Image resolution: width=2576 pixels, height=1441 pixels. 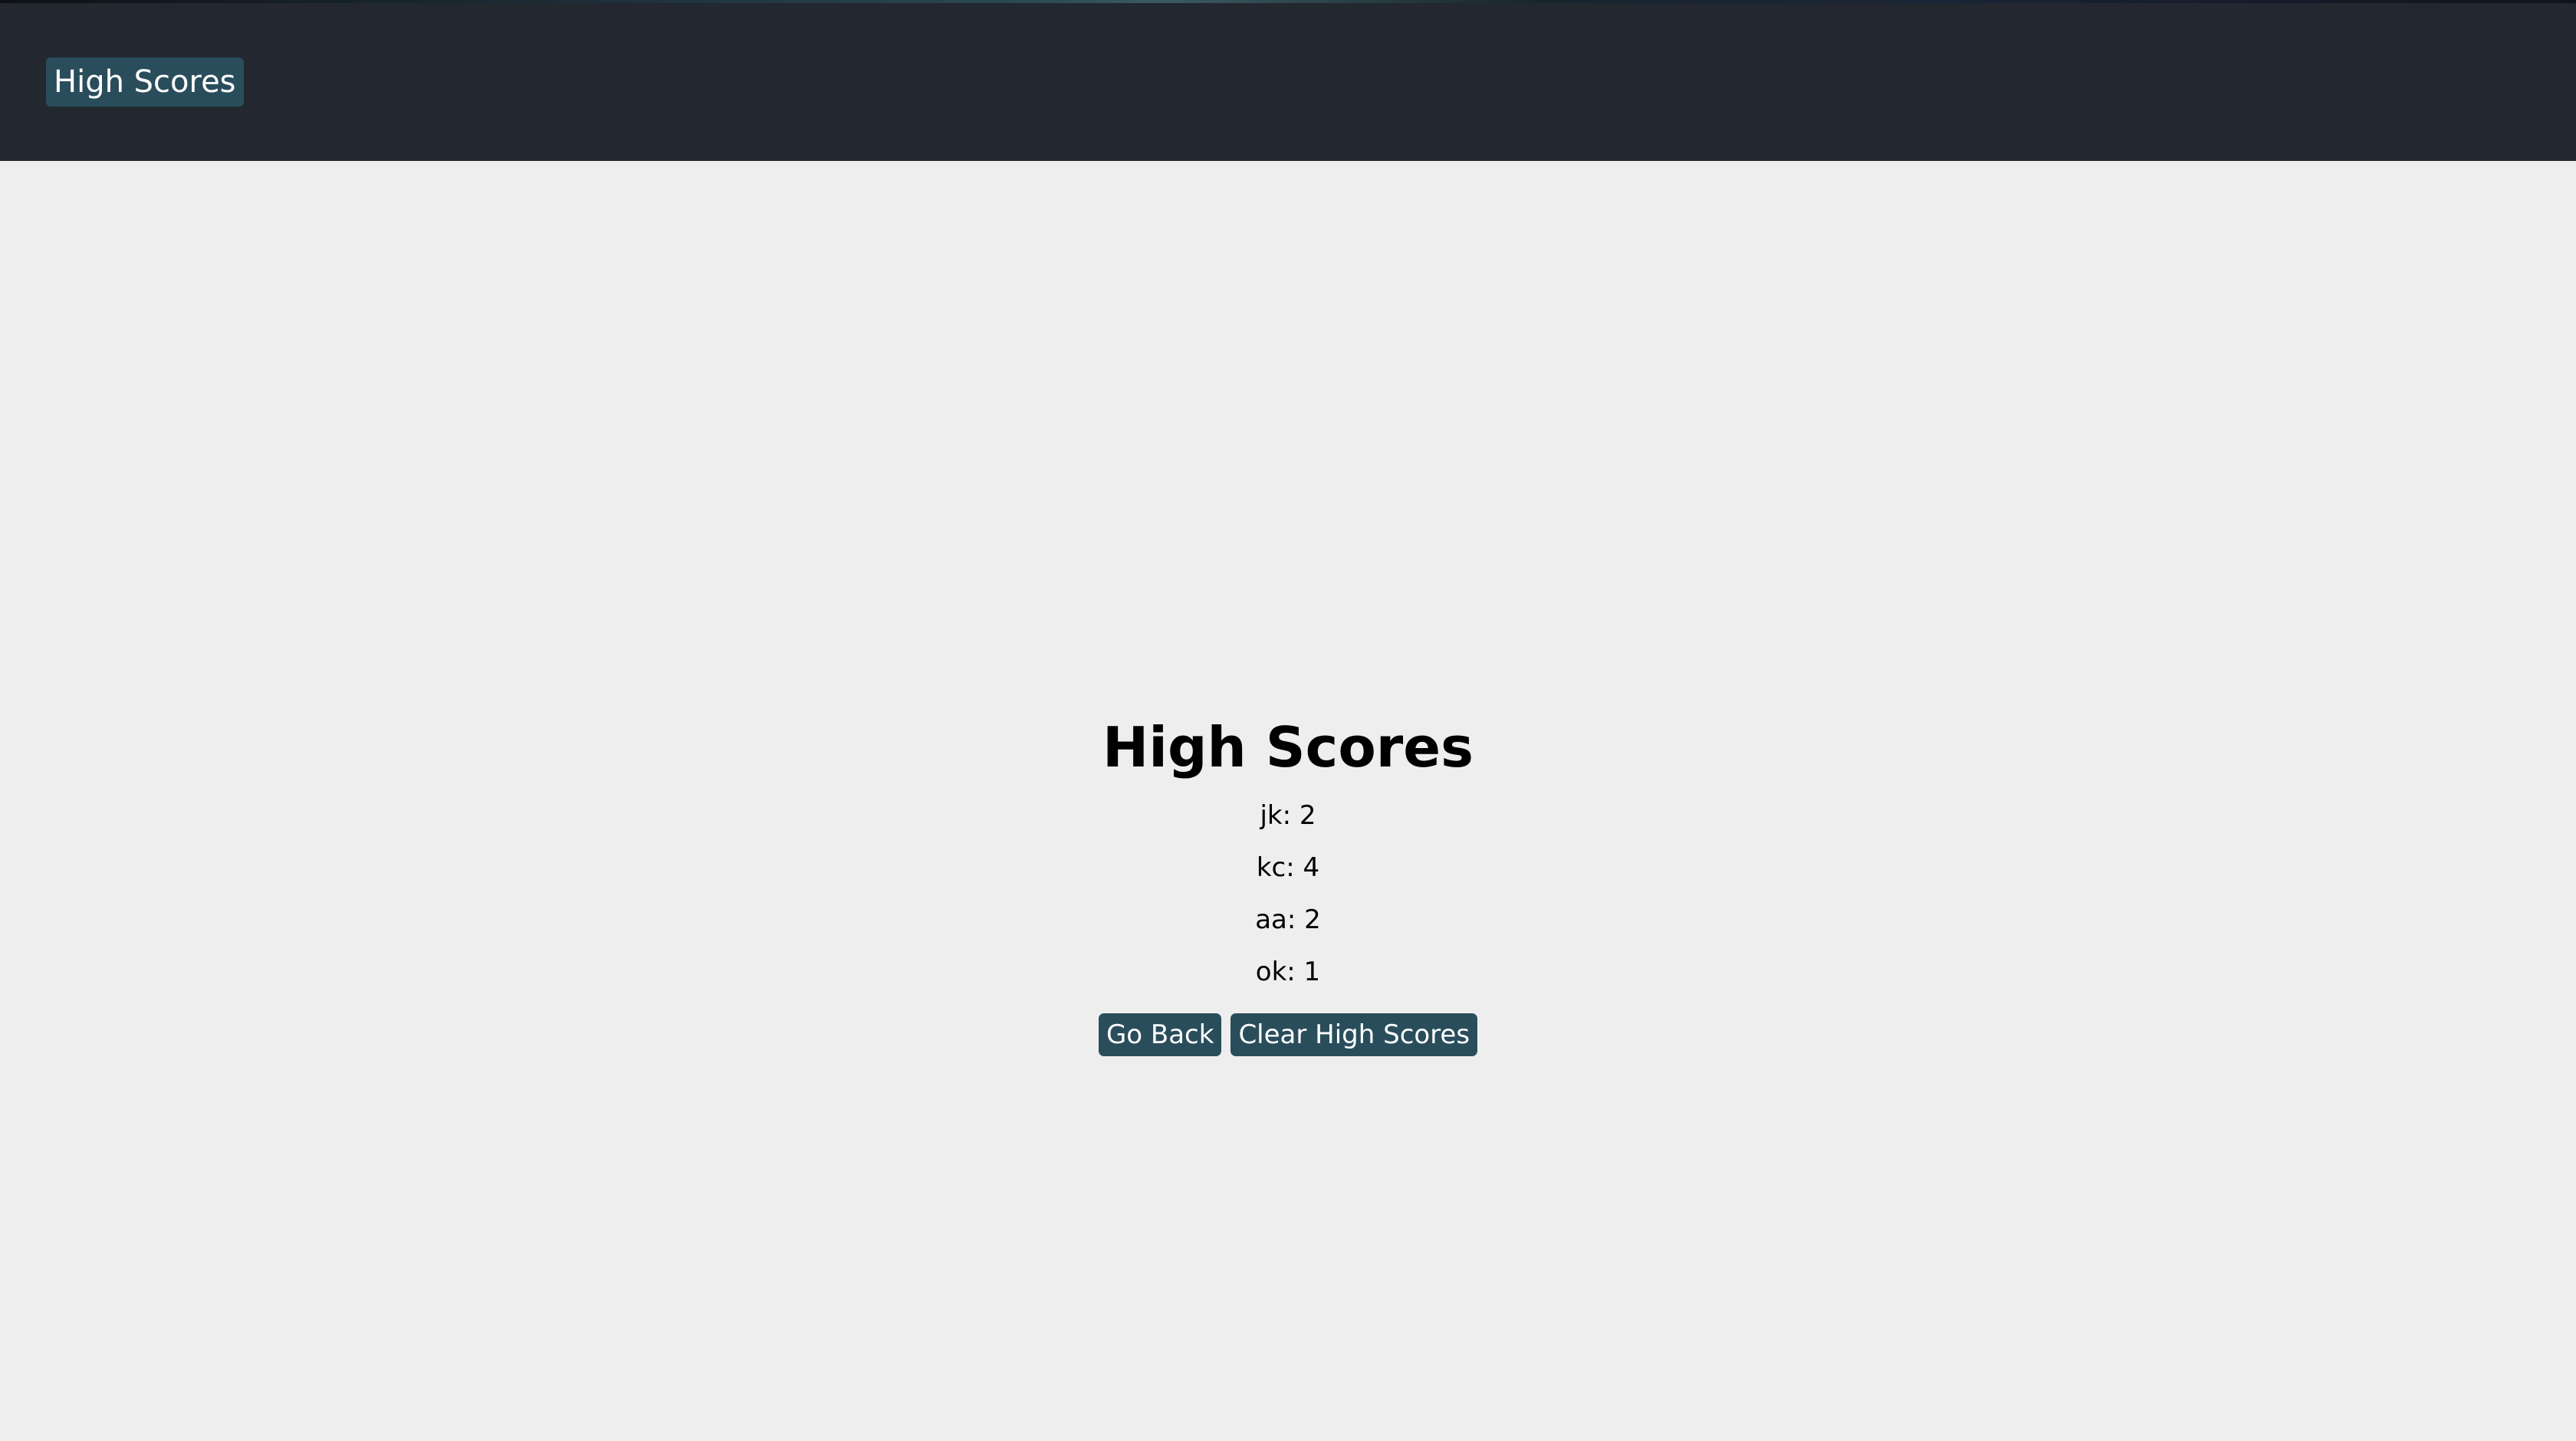 I want to click on page-title: High Scores, so click(x=1288, y=747).